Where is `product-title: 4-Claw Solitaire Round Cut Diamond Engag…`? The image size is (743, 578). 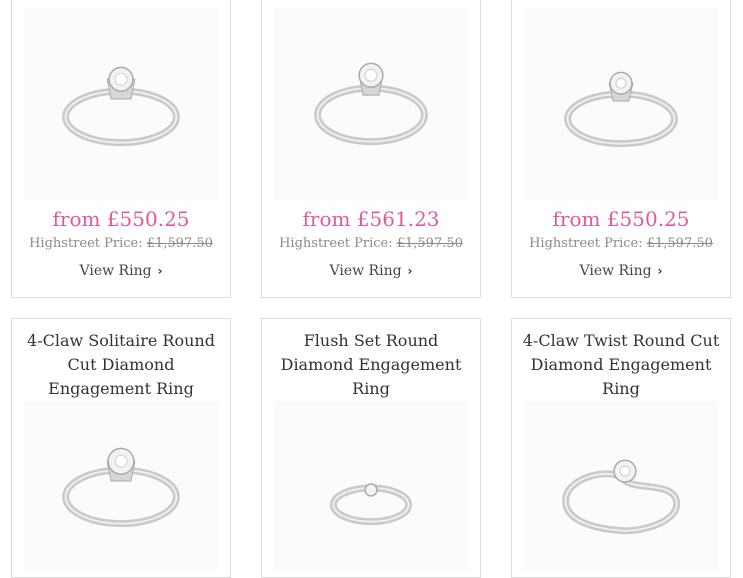
product-title: 4-Claw Solitaire Round Cut Diamond Engag… is located at coordinates (121, 365).